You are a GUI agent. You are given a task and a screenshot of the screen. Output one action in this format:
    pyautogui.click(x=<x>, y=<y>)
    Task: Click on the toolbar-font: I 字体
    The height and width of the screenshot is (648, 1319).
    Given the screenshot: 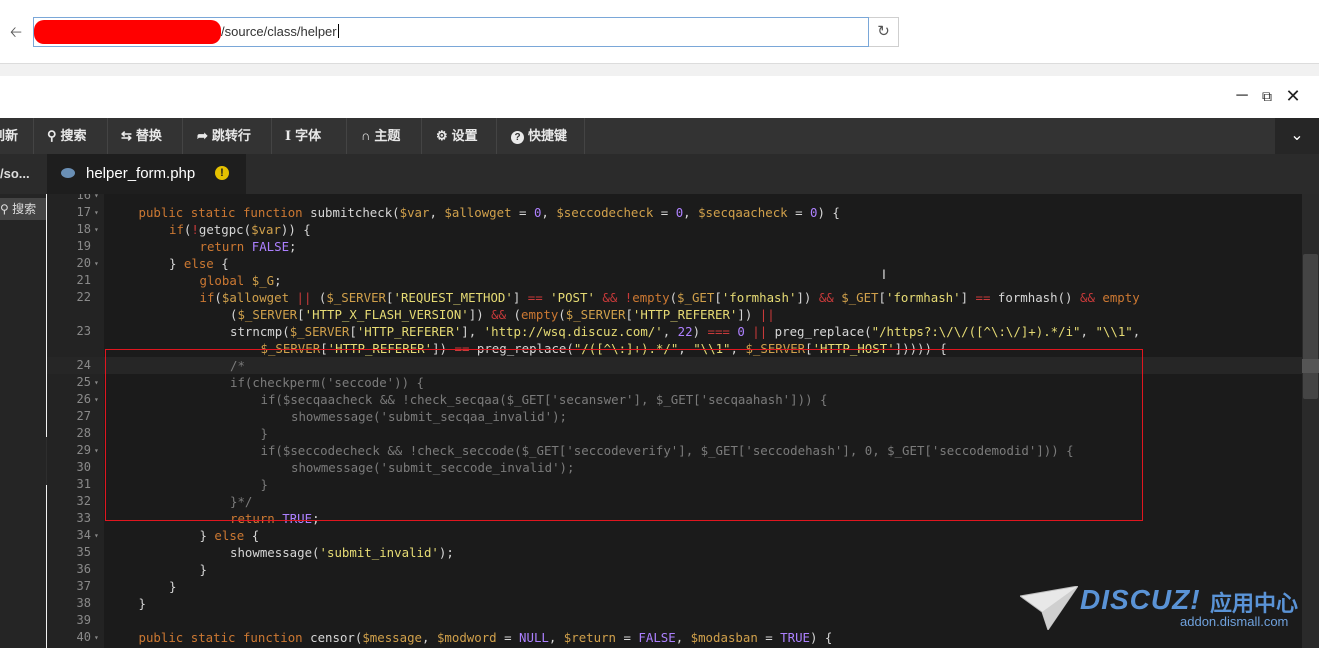 What is the action you would take?
    pyautogui.click(x=303, y=136)
    